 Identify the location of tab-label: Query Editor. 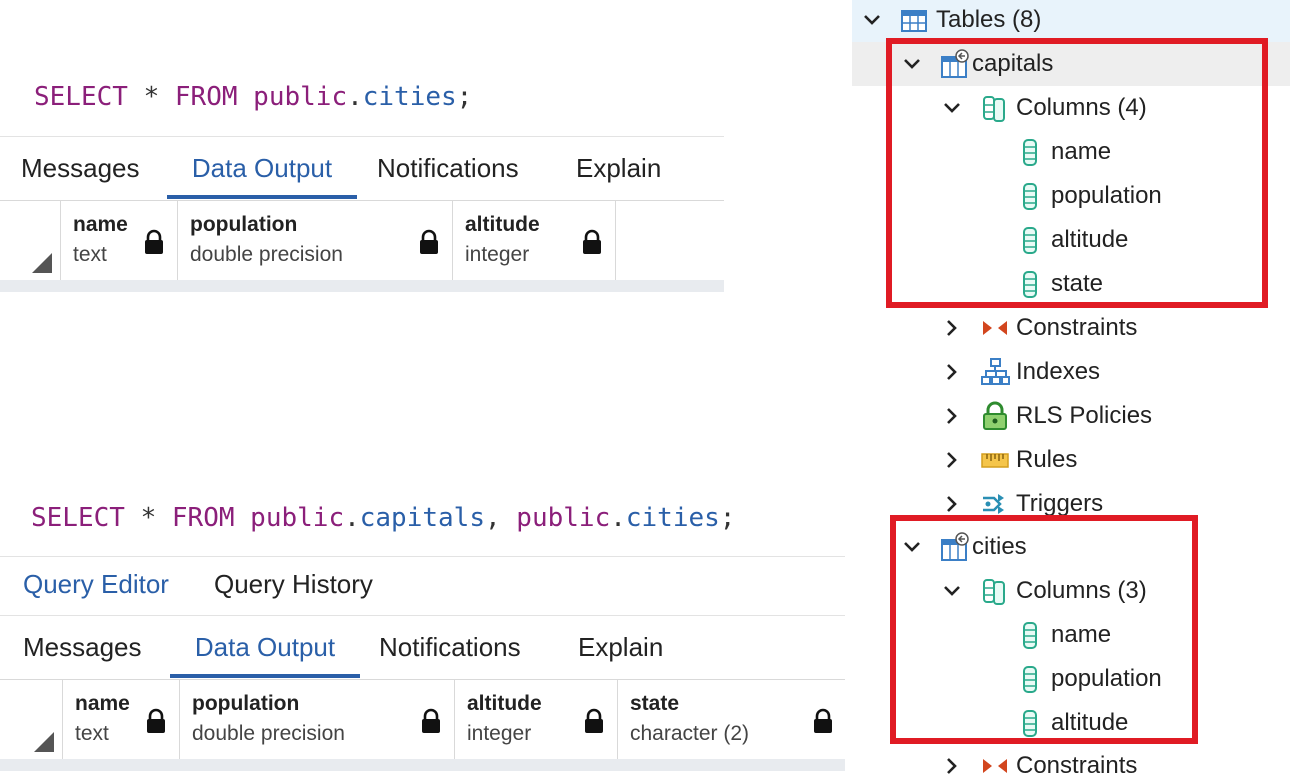
(96, 583).